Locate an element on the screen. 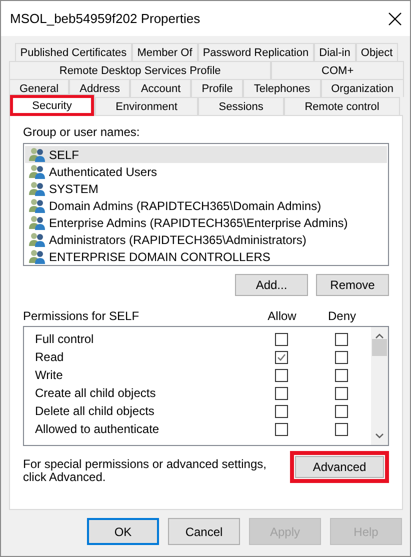 The image size is (411, 557). scroll-down-icon is located at coordinates (379, 436).